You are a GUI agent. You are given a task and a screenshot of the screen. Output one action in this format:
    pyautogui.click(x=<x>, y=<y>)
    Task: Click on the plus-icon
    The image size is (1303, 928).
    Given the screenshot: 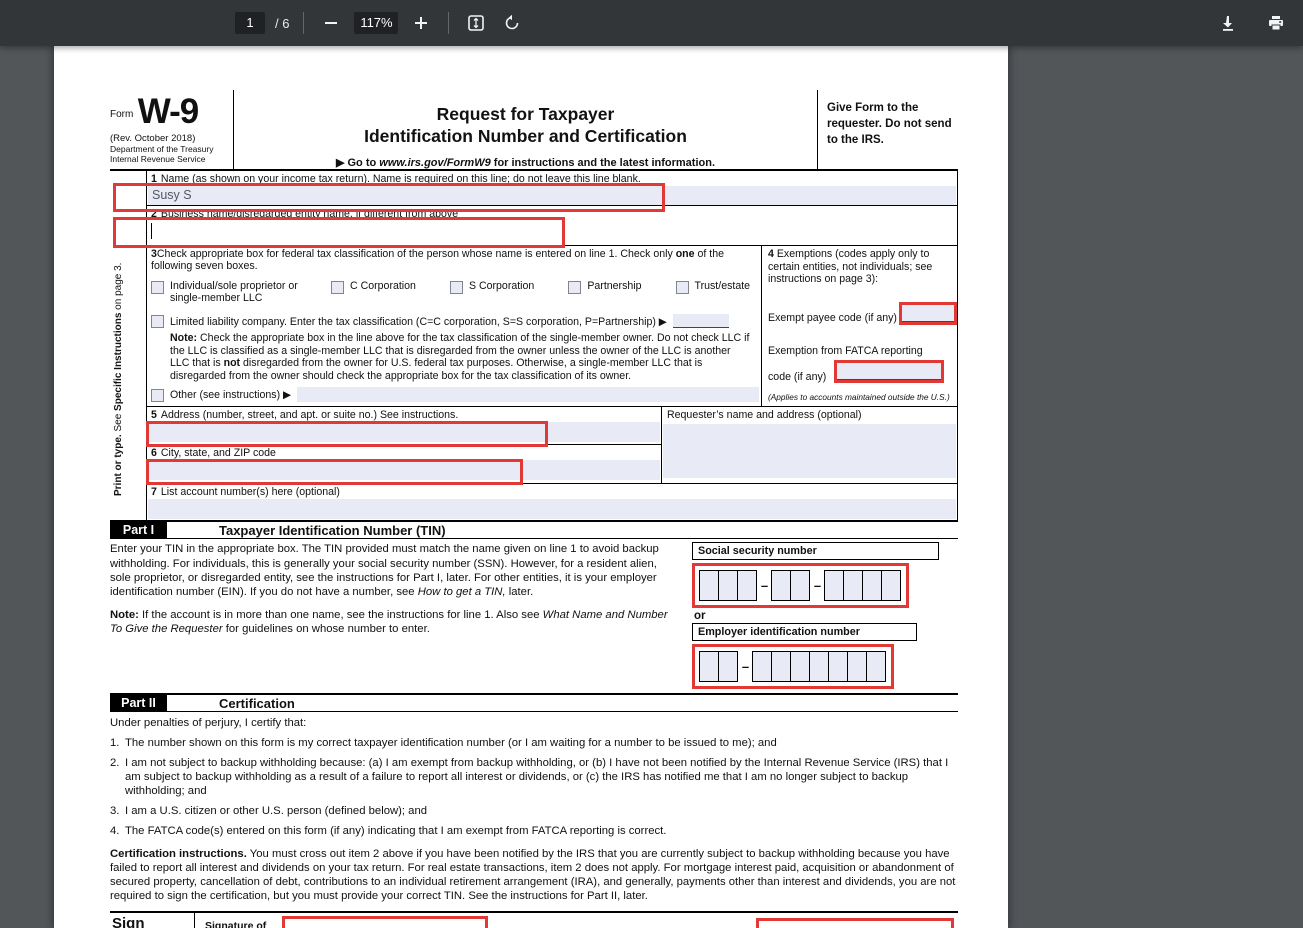 What is the action you would take?
    pyautogui.click(x=421, y=23)
    